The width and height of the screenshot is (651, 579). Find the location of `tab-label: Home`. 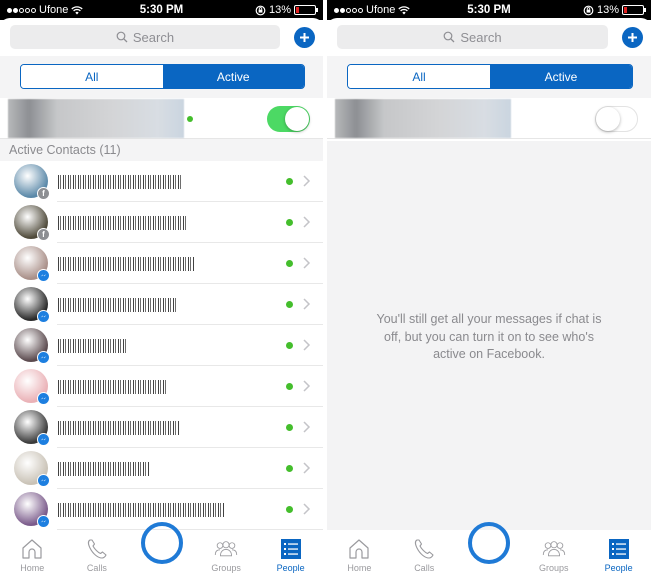

tab-label: Home is located at coordinates (32, 568).